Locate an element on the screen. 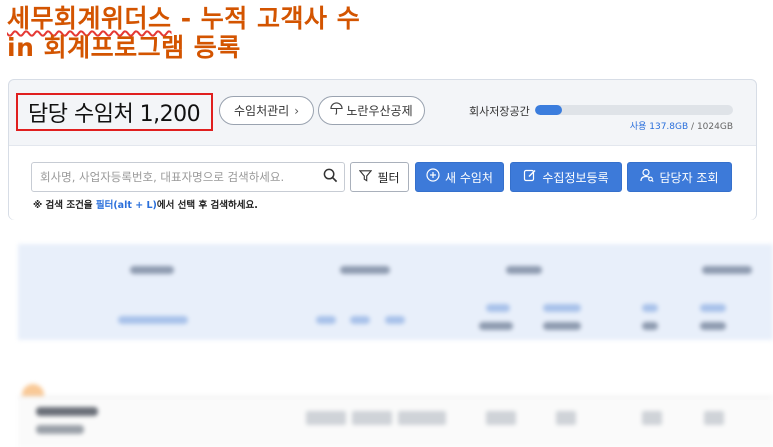 The width and height of the screenshot is (773, 447). manager-lookup-button: 담당자 조회 is located at coordinates (679, 177).